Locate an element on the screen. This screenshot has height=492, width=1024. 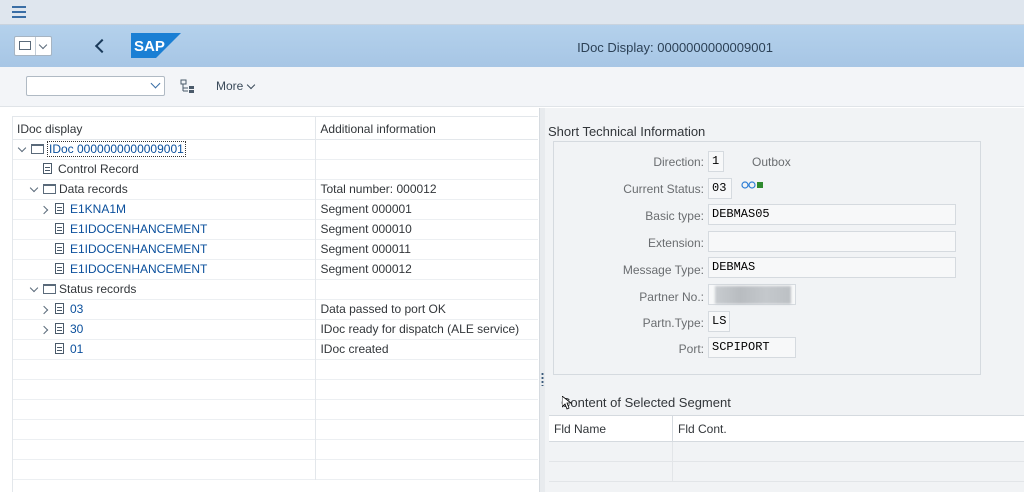
tree-node-info: Segment 000001 is located at coordinates (366, 209).